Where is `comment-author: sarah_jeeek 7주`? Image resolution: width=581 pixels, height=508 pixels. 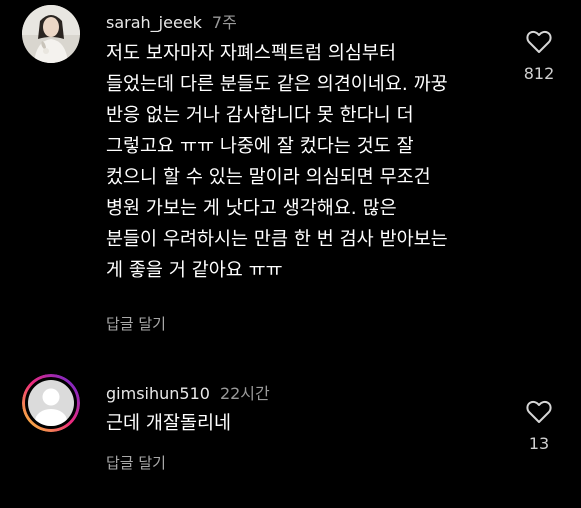
comment-author: sarah_jeeek 7주 is located at coordinates (171, 21).